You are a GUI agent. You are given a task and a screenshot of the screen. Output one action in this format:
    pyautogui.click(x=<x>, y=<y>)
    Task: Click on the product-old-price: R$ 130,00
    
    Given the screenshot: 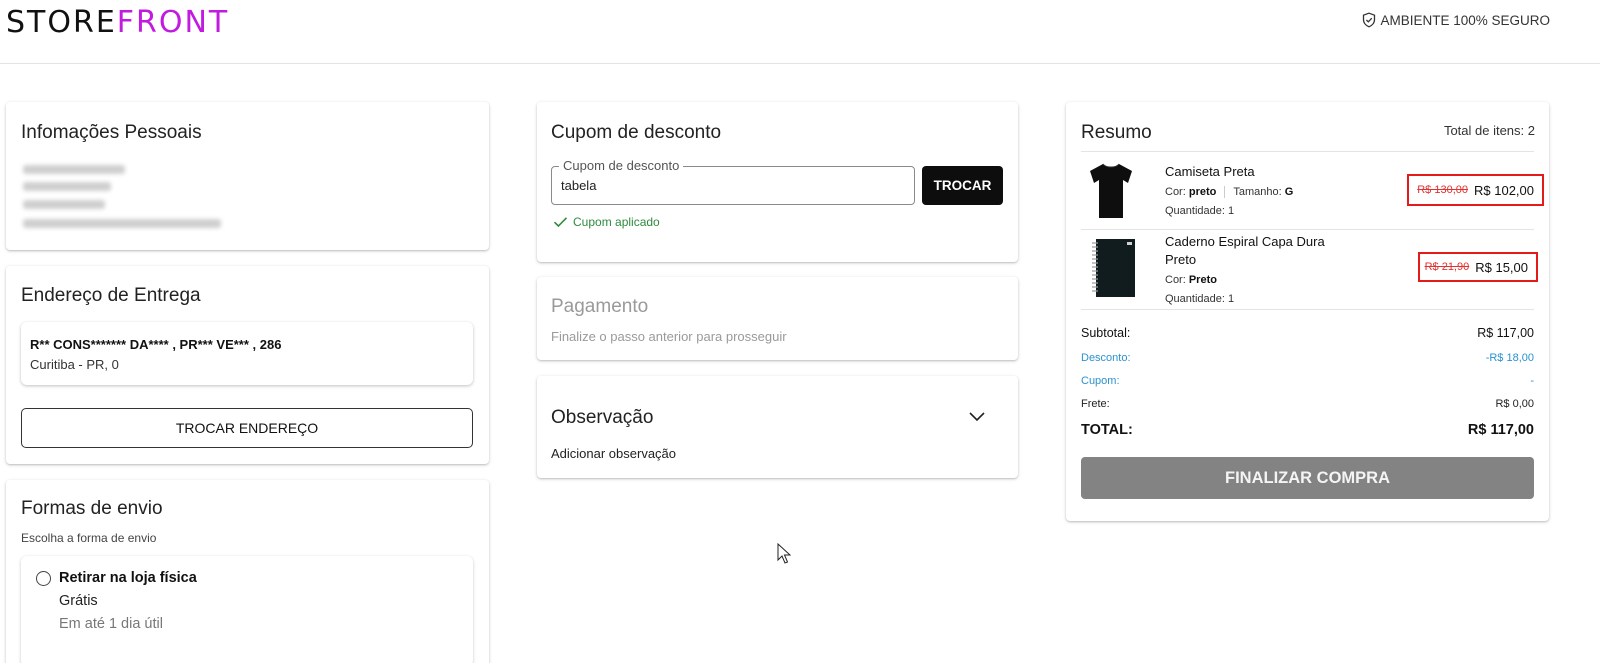 What is the action you would take?
    pyautogui.click(x=1442, y=190)
    